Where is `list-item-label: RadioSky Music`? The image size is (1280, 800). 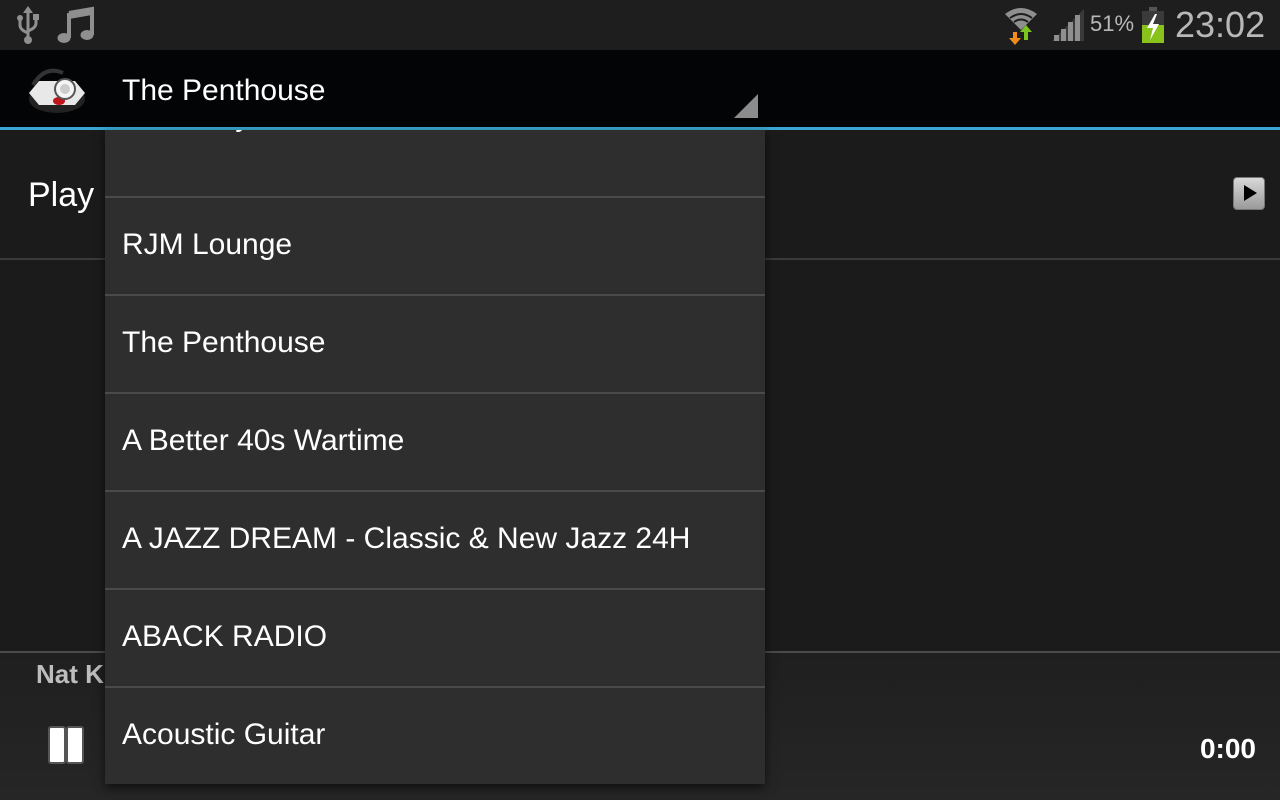 list-item-label: RadioSky Music is located at coordinates (229, 132).